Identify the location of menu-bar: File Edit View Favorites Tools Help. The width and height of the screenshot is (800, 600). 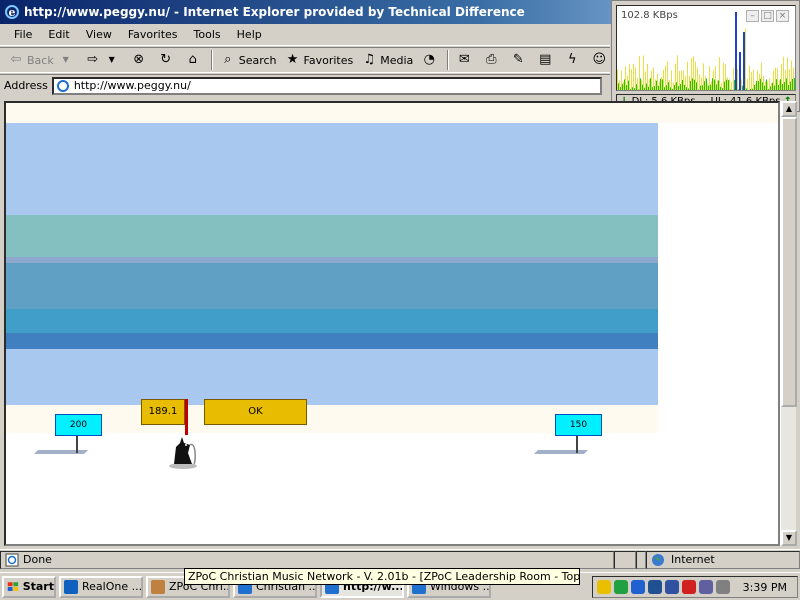
(305, 35).